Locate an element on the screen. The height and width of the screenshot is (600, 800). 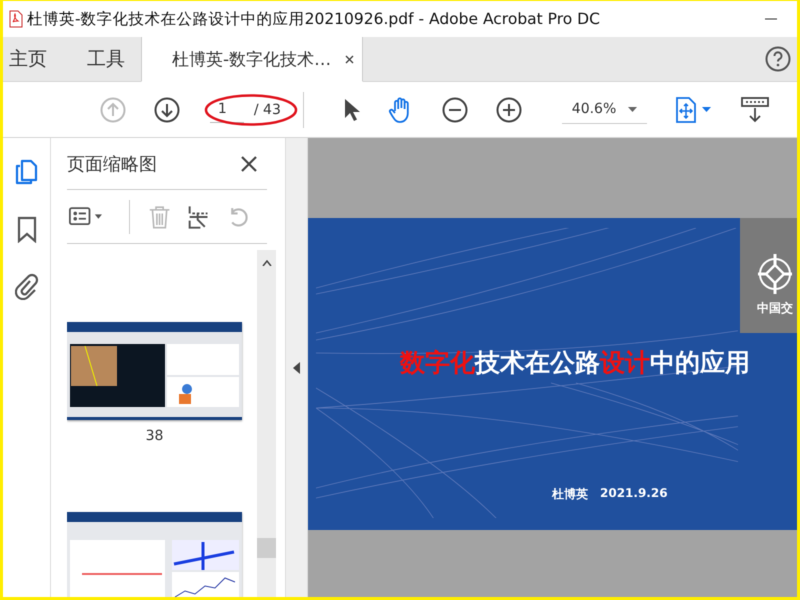
zoom-in-icon is located at coordinates (509, 109).